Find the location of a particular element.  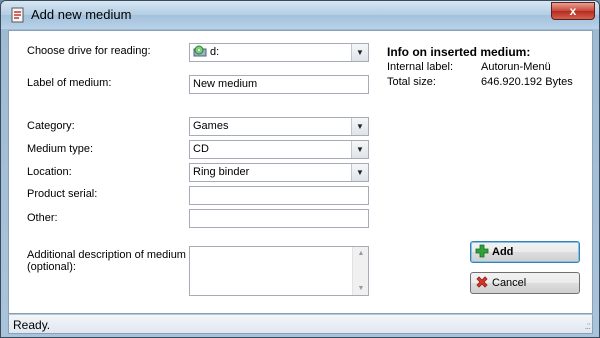

medium-type-value: CD is located at coordinates (201, 149).